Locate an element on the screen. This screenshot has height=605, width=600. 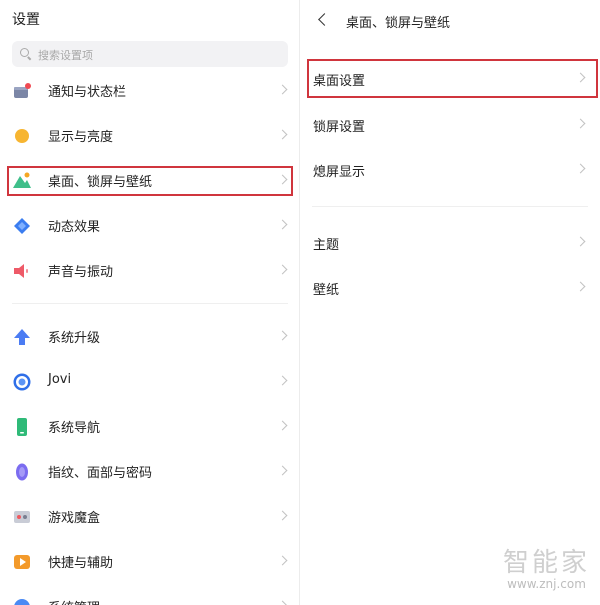
search-icon is located at coordinates (24, 52).